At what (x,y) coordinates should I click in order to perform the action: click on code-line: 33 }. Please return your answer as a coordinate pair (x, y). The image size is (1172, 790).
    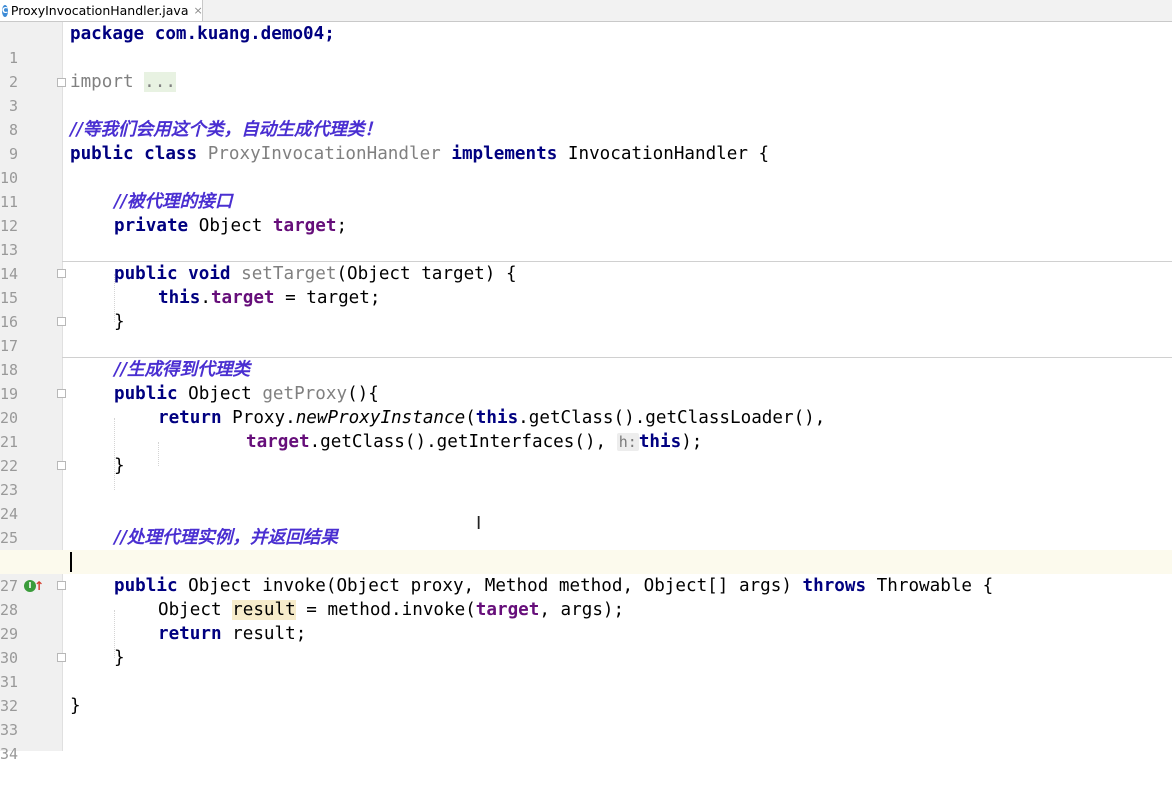
    Looking at the image, I should click on (586, 716).